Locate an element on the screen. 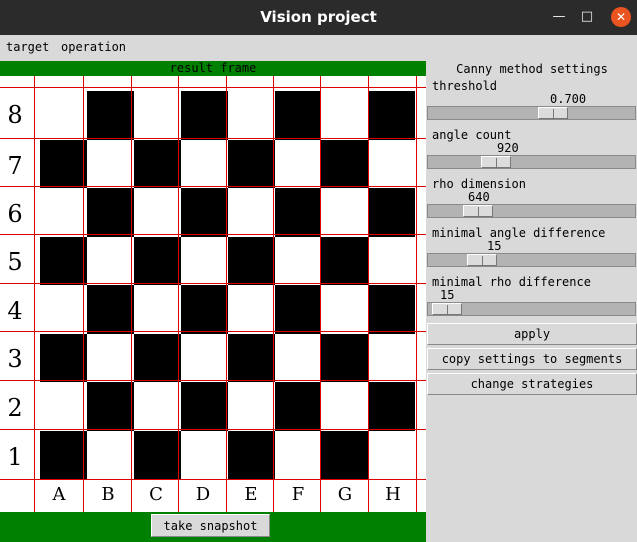 The height and width of the screenshot is (542, 637). rank-label: 2 is located at coordinates (15, 408).